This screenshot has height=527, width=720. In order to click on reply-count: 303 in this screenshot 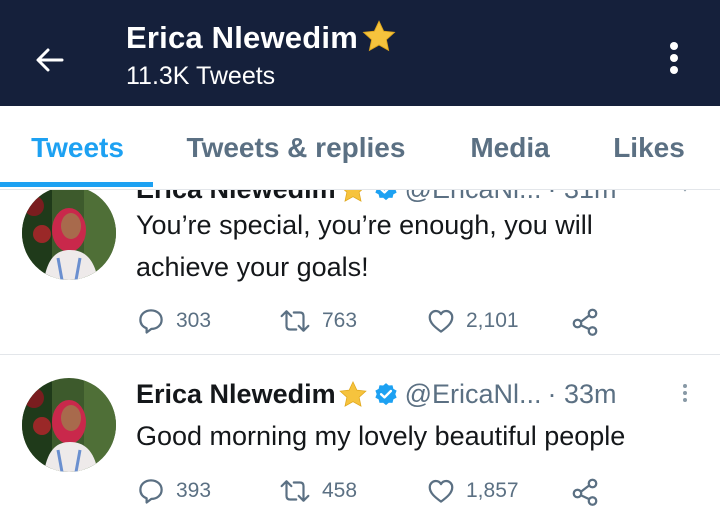, I will do `click(194, 320)`.